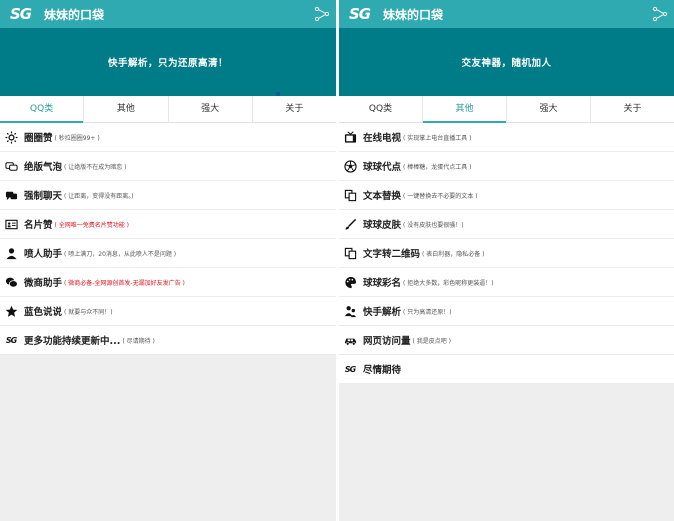 The image size is (674, 521). What do you see at coordinates (138, 341) in the screenshot?
I see `item-description: ( 尽请期待 )` at bounding box center [138, 341].